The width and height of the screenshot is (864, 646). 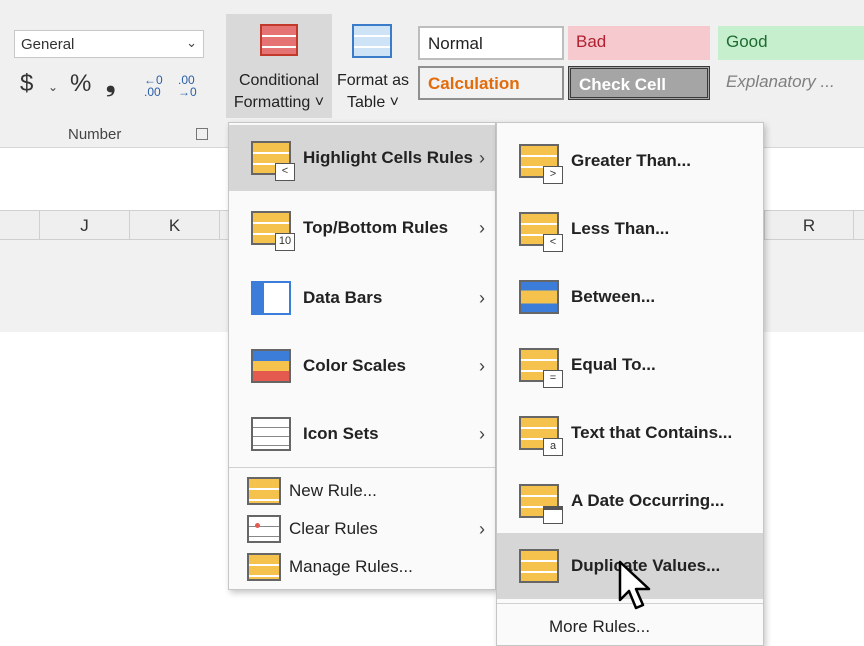 What do you see at coordinates (80, 84) in the screenshot?
I see `percent-button: %` at bounding box center [80, 84].